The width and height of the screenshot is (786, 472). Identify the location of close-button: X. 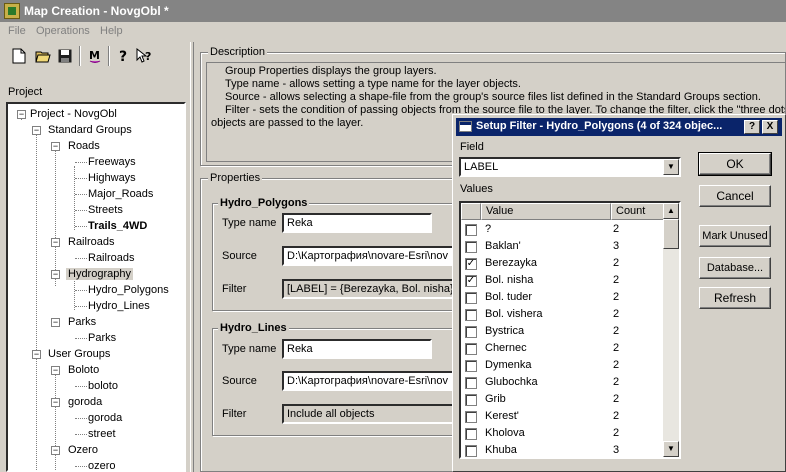
(770, 127).